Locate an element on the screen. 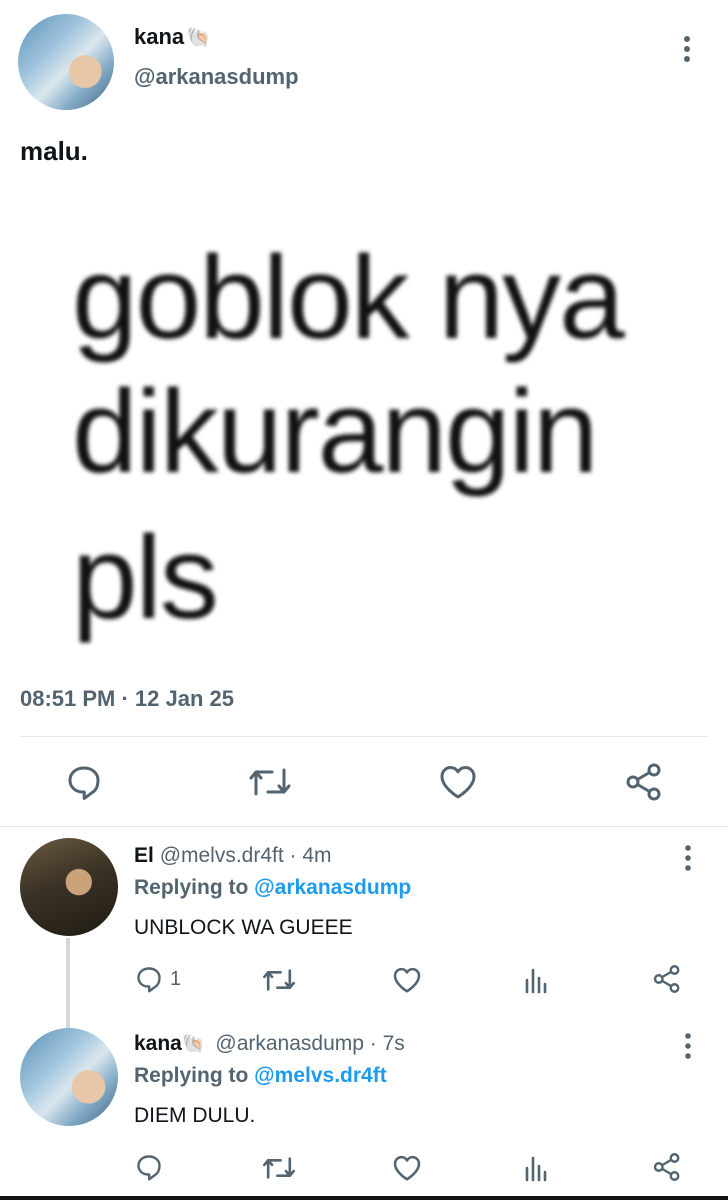 The width and height of the screenshot is (728, 1200). image-text-line: goblok nya is located at coordinates (348, 298).